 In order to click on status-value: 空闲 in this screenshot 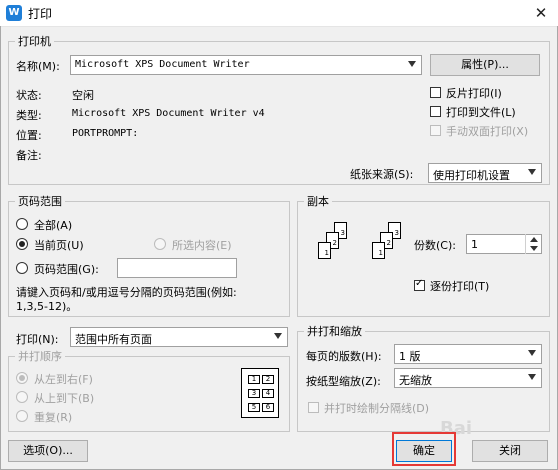, I will do `click(83, 95)`.